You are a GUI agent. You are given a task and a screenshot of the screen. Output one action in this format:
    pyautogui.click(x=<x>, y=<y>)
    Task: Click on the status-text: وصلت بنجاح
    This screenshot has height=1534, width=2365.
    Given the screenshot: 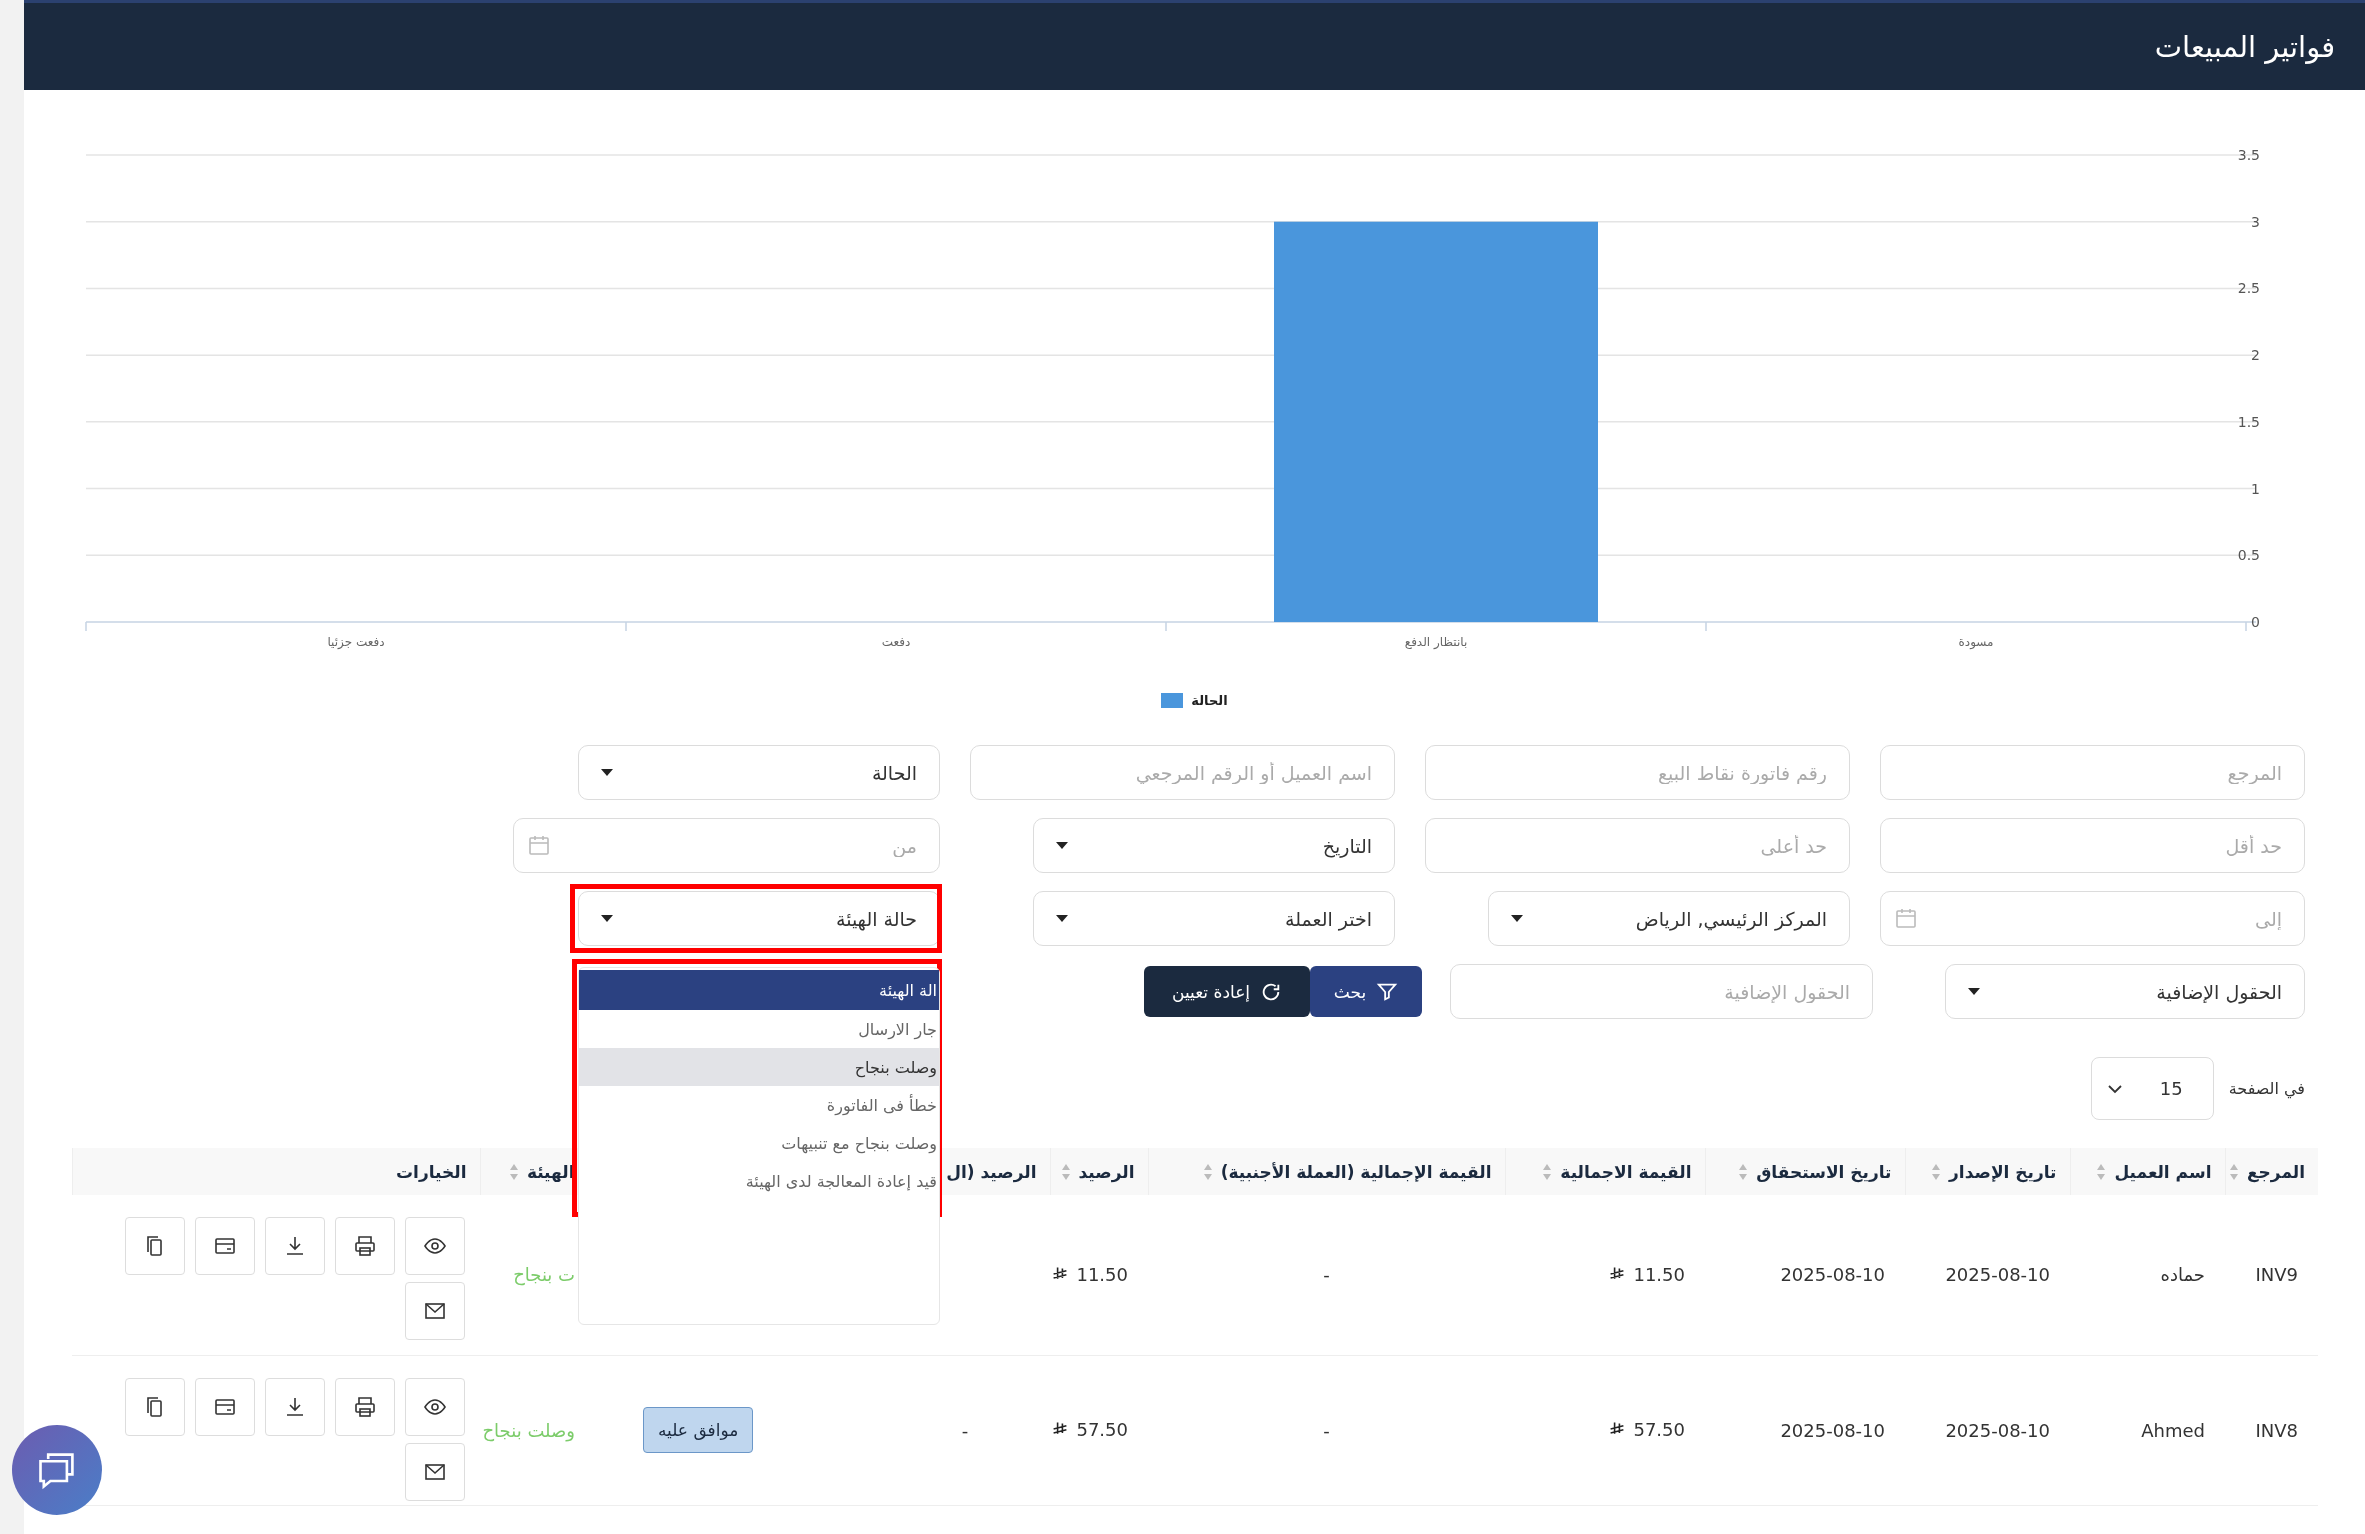 What is the action you would take?
    pyautogui.click(x=528, y=1430)
    